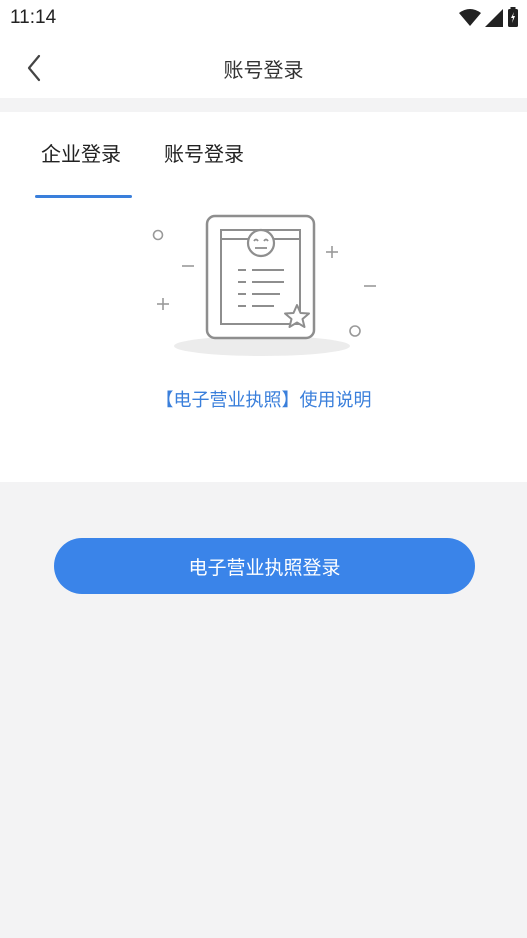 This screenshot has height=938, width=527. Describe the element at coordinates (494, 18) in the screenshot. I see `signal-icon` at that location.